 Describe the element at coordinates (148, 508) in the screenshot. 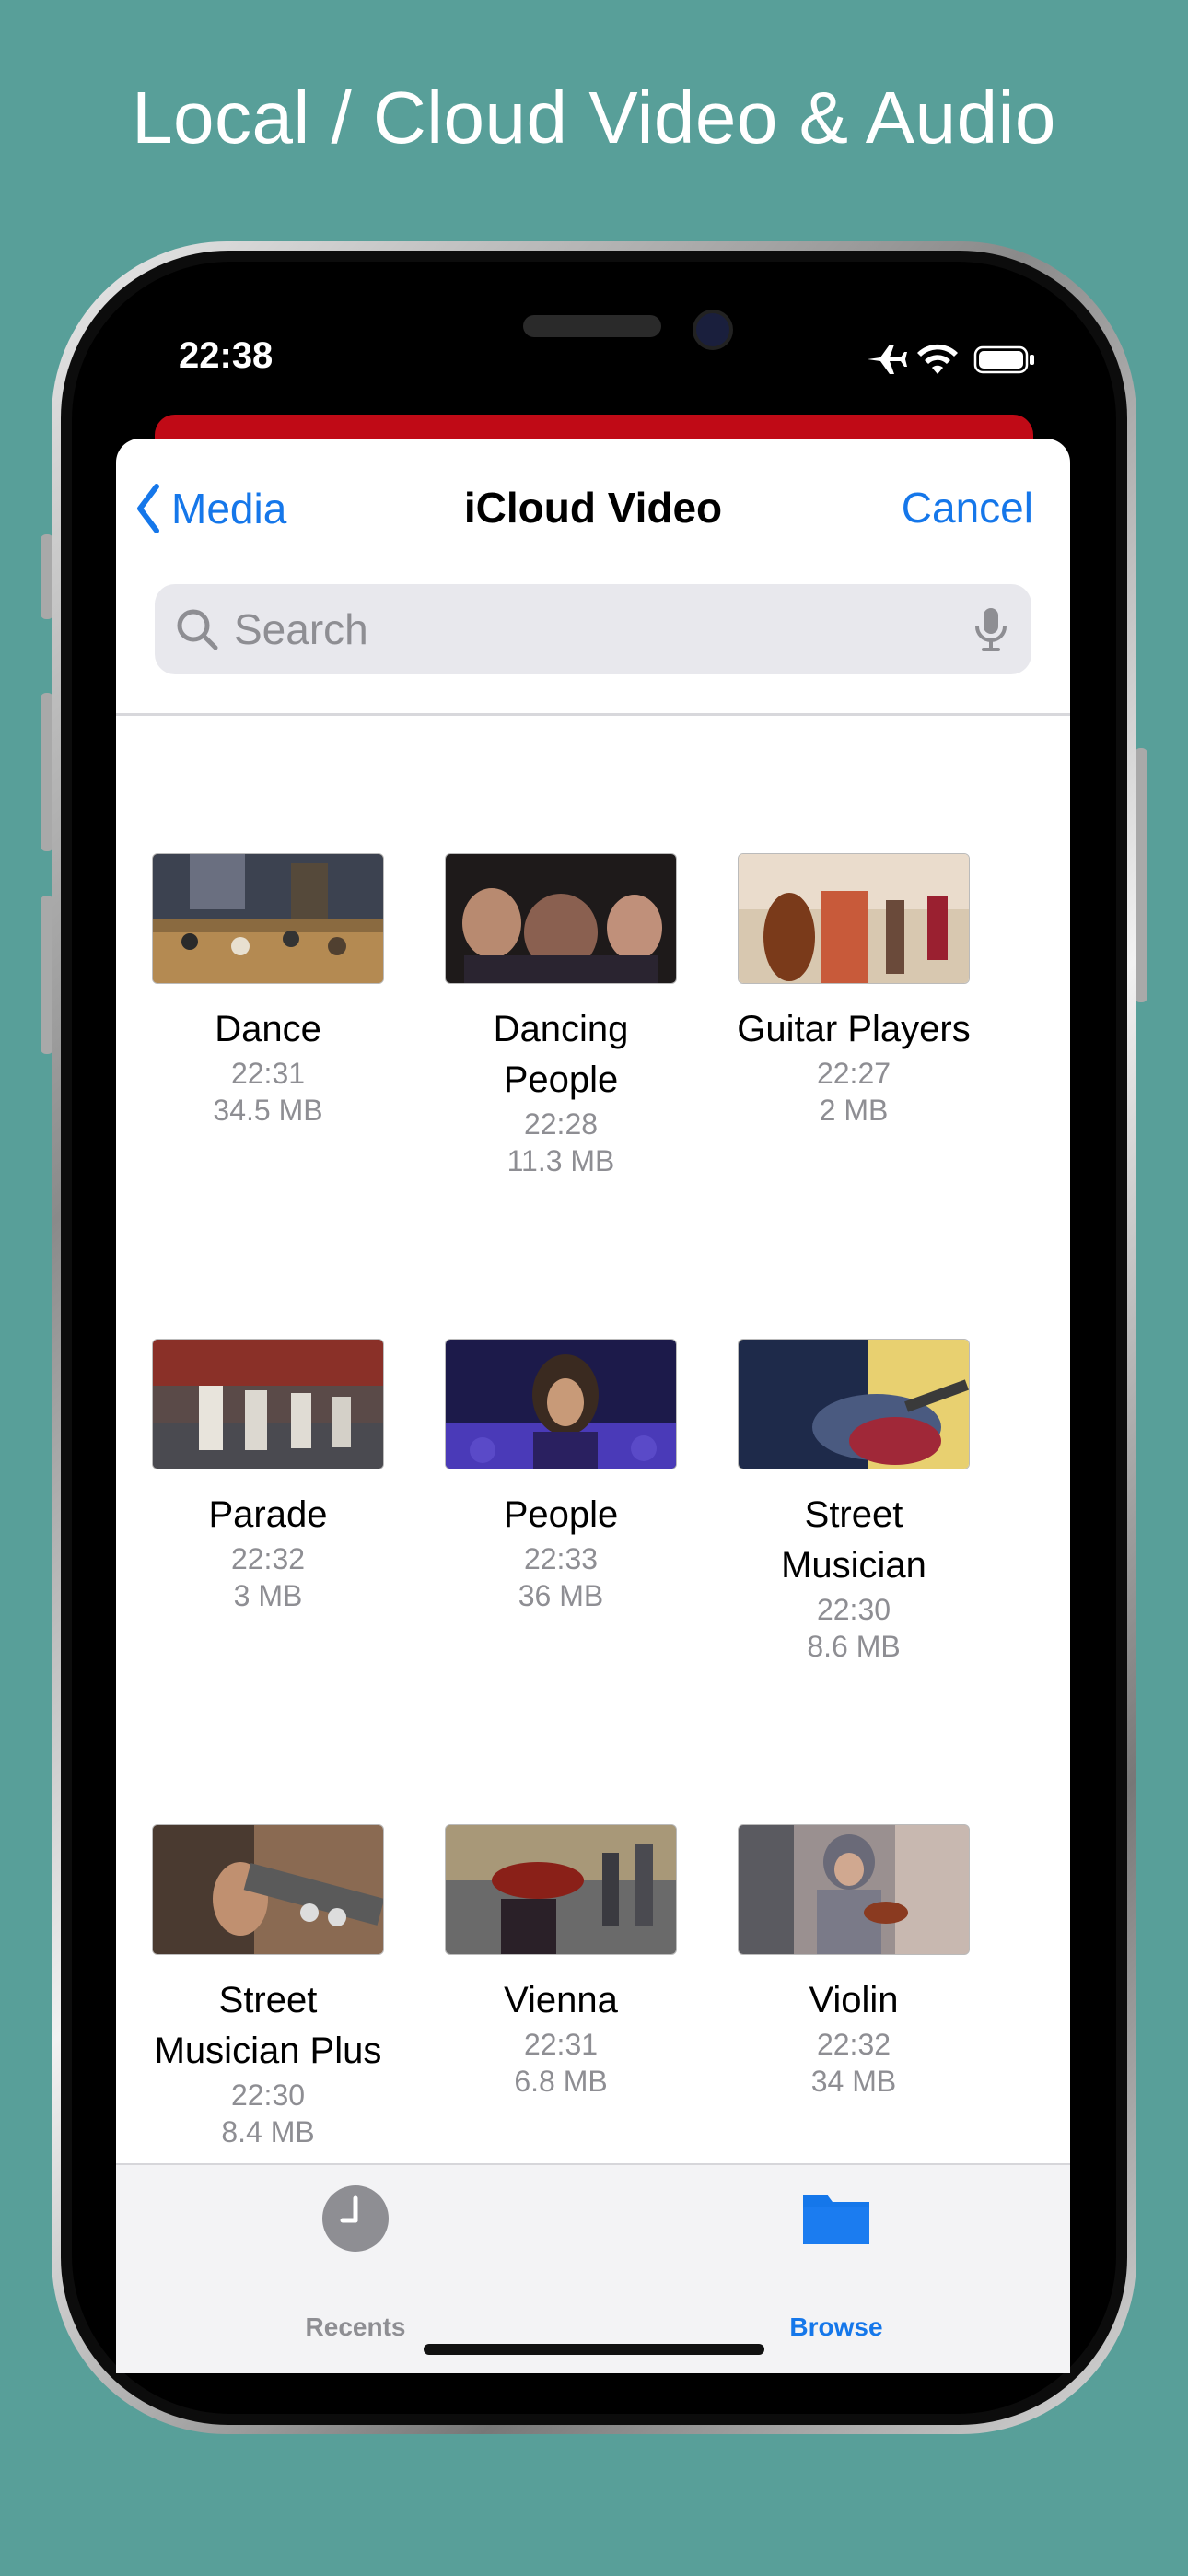

I see `chevron-left-icon` at that location.